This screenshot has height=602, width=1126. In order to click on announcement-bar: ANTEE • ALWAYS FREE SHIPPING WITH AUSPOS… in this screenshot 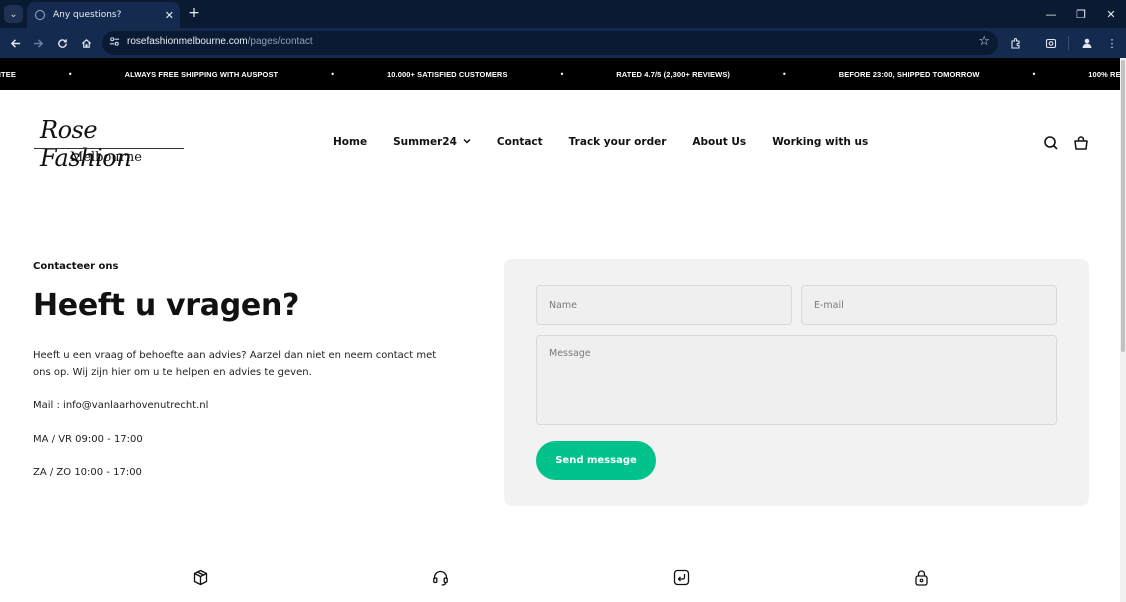, I will do `click(560, 74)`.